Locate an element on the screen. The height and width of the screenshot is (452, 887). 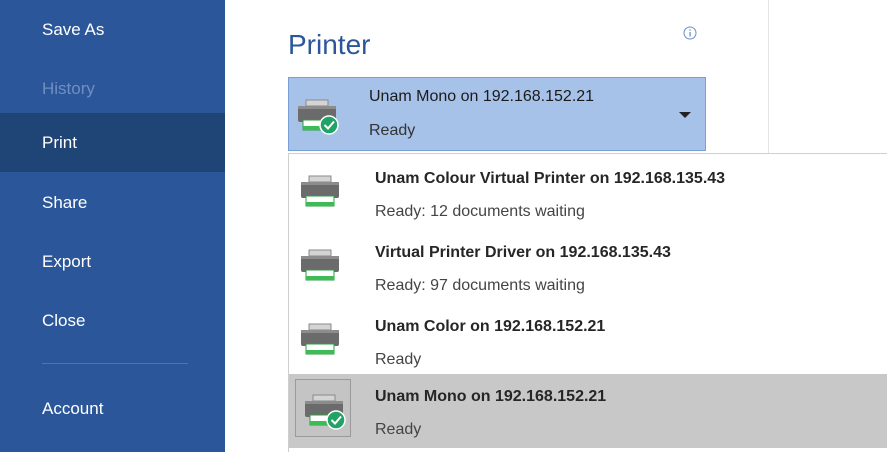
nav-item-close: Close is located at coordinates (112, 320).